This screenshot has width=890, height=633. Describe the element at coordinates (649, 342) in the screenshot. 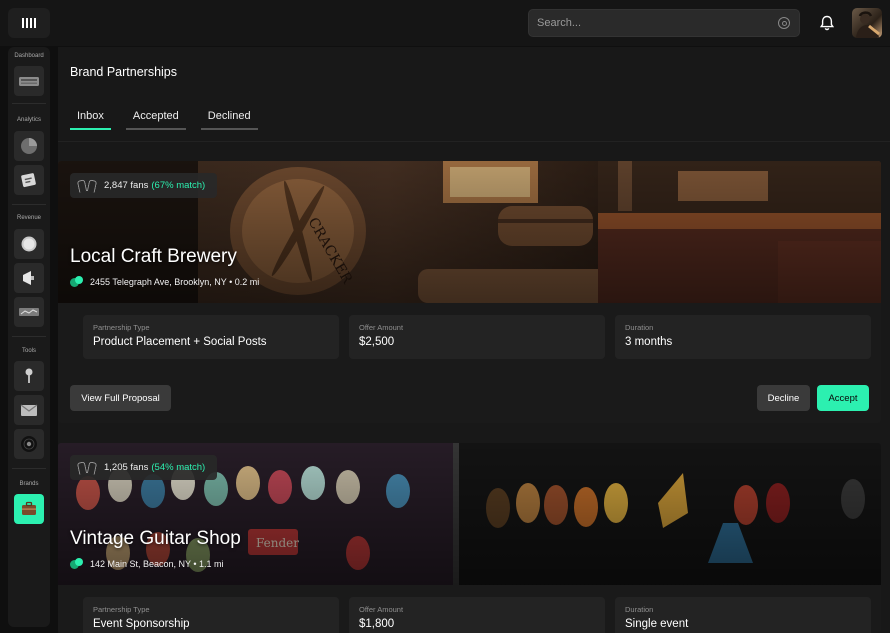

I see `detail-value: 3 months` at that location.